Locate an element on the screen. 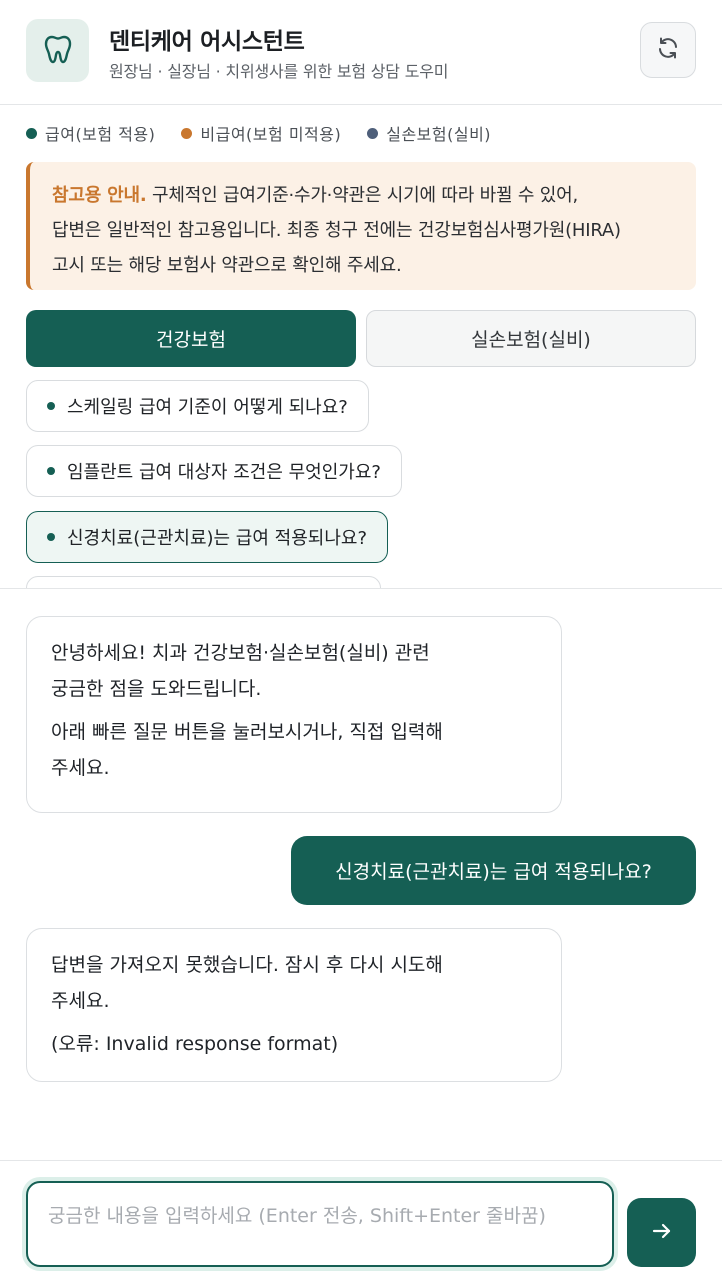  user-message: 신경치료(근관치료)는 급여 적용되나요? is located at coordinates (493, 870).